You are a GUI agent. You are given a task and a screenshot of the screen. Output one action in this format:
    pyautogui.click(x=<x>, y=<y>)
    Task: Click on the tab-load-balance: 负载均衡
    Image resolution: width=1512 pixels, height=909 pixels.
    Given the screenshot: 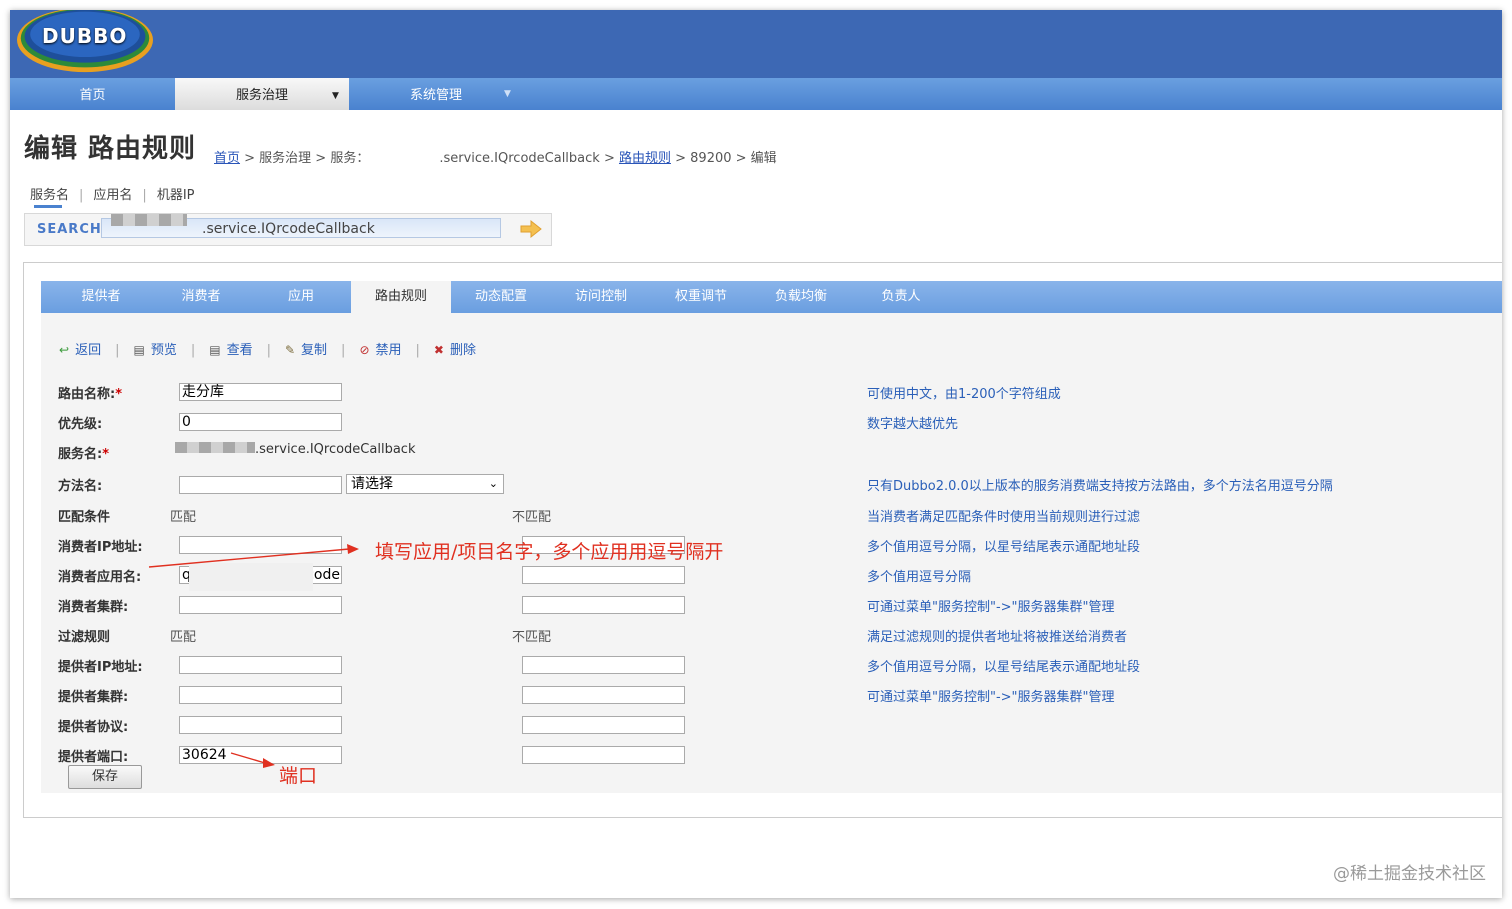 What is the action you would take?
    pyautogui.click(x=801, y=297)
    